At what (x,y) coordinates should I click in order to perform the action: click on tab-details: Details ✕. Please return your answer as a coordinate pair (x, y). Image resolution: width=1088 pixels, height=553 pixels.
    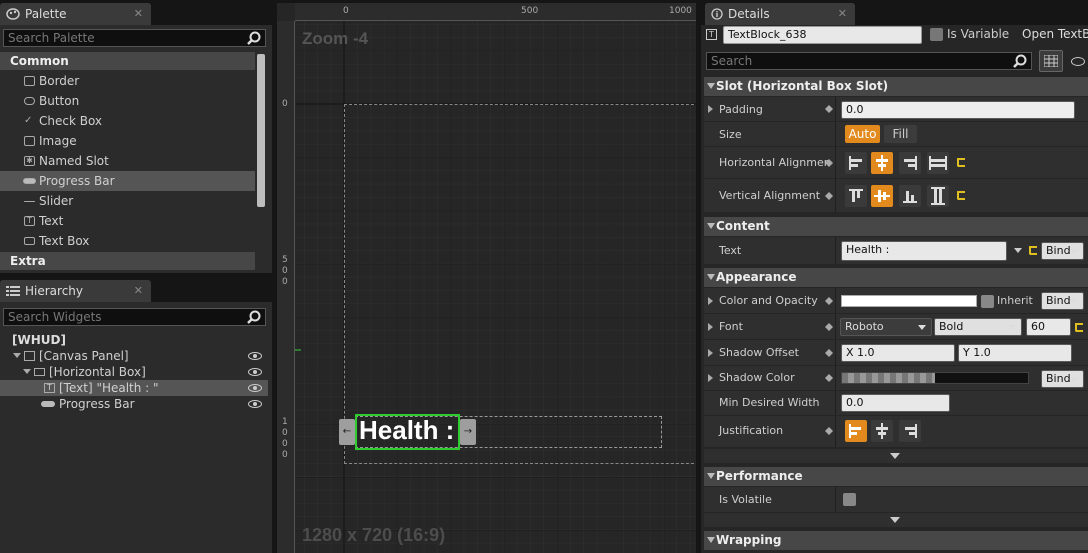
    Looking at the image, I should click on (780, 14).